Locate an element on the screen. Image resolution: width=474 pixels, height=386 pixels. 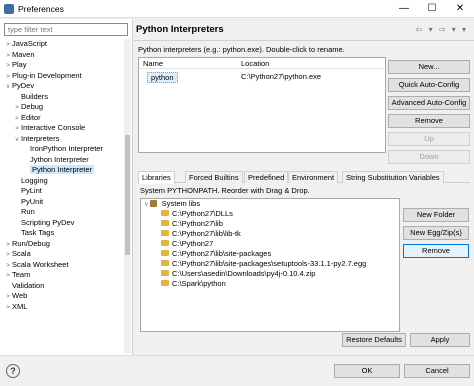
interpreter-name: python is located at coordinates (162, 77).